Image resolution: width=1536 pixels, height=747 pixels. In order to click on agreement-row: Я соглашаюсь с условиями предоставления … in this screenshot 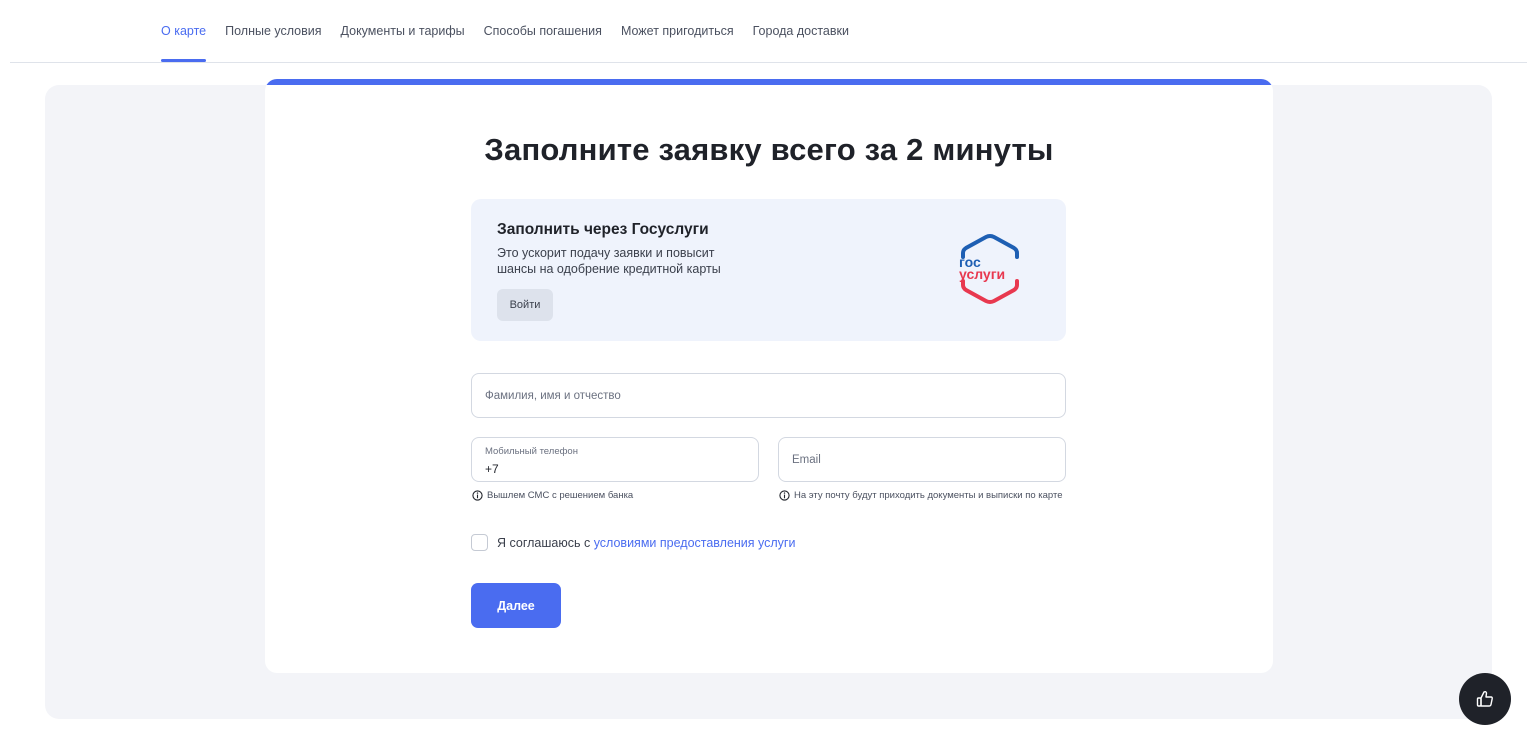, I will do `click(633, 542)`.